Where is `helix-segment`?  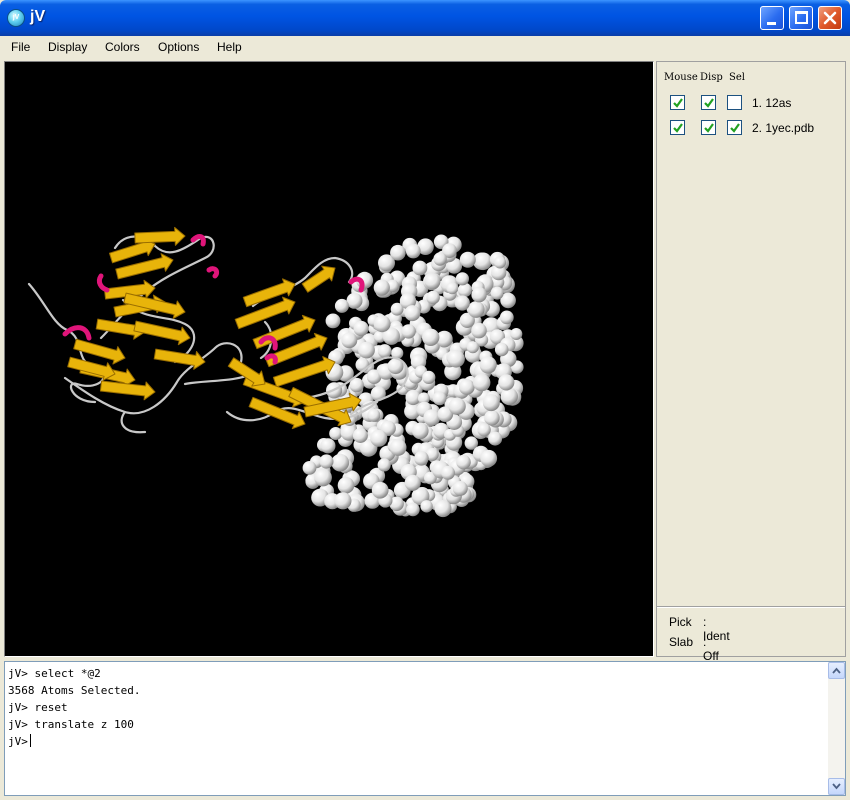
helix-segment is located at coordinates (77, 333).